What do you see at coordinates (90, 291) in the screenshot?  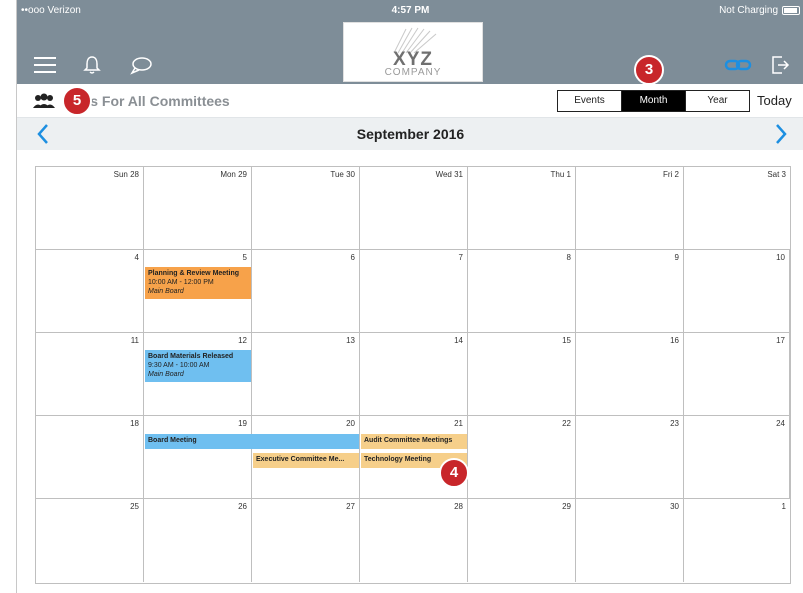 I see `calendar-day-cell: 4` at bounding box center [90, 291].